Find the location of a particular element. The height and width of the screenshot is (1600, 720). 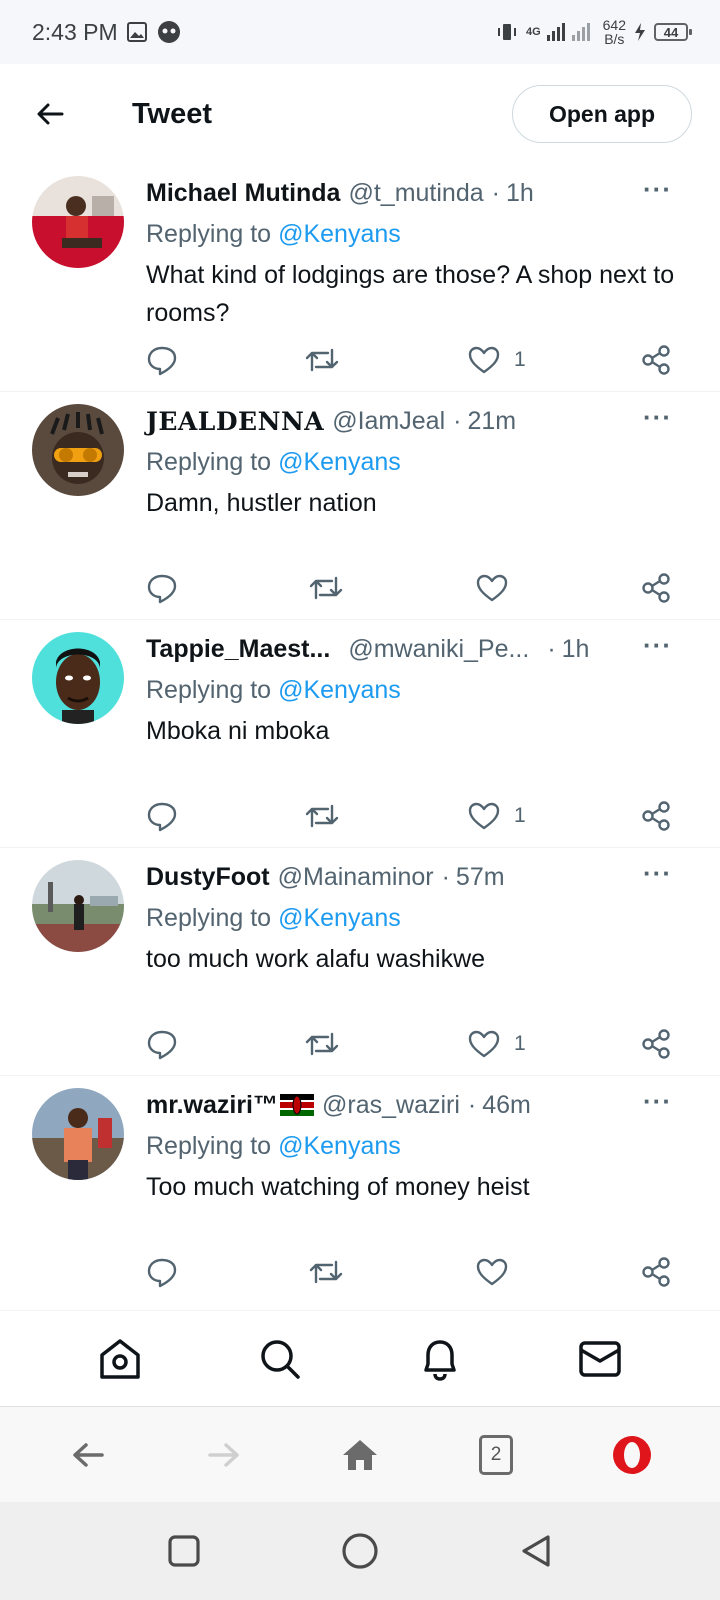

signal-icon is located at coordinates (568, 32).